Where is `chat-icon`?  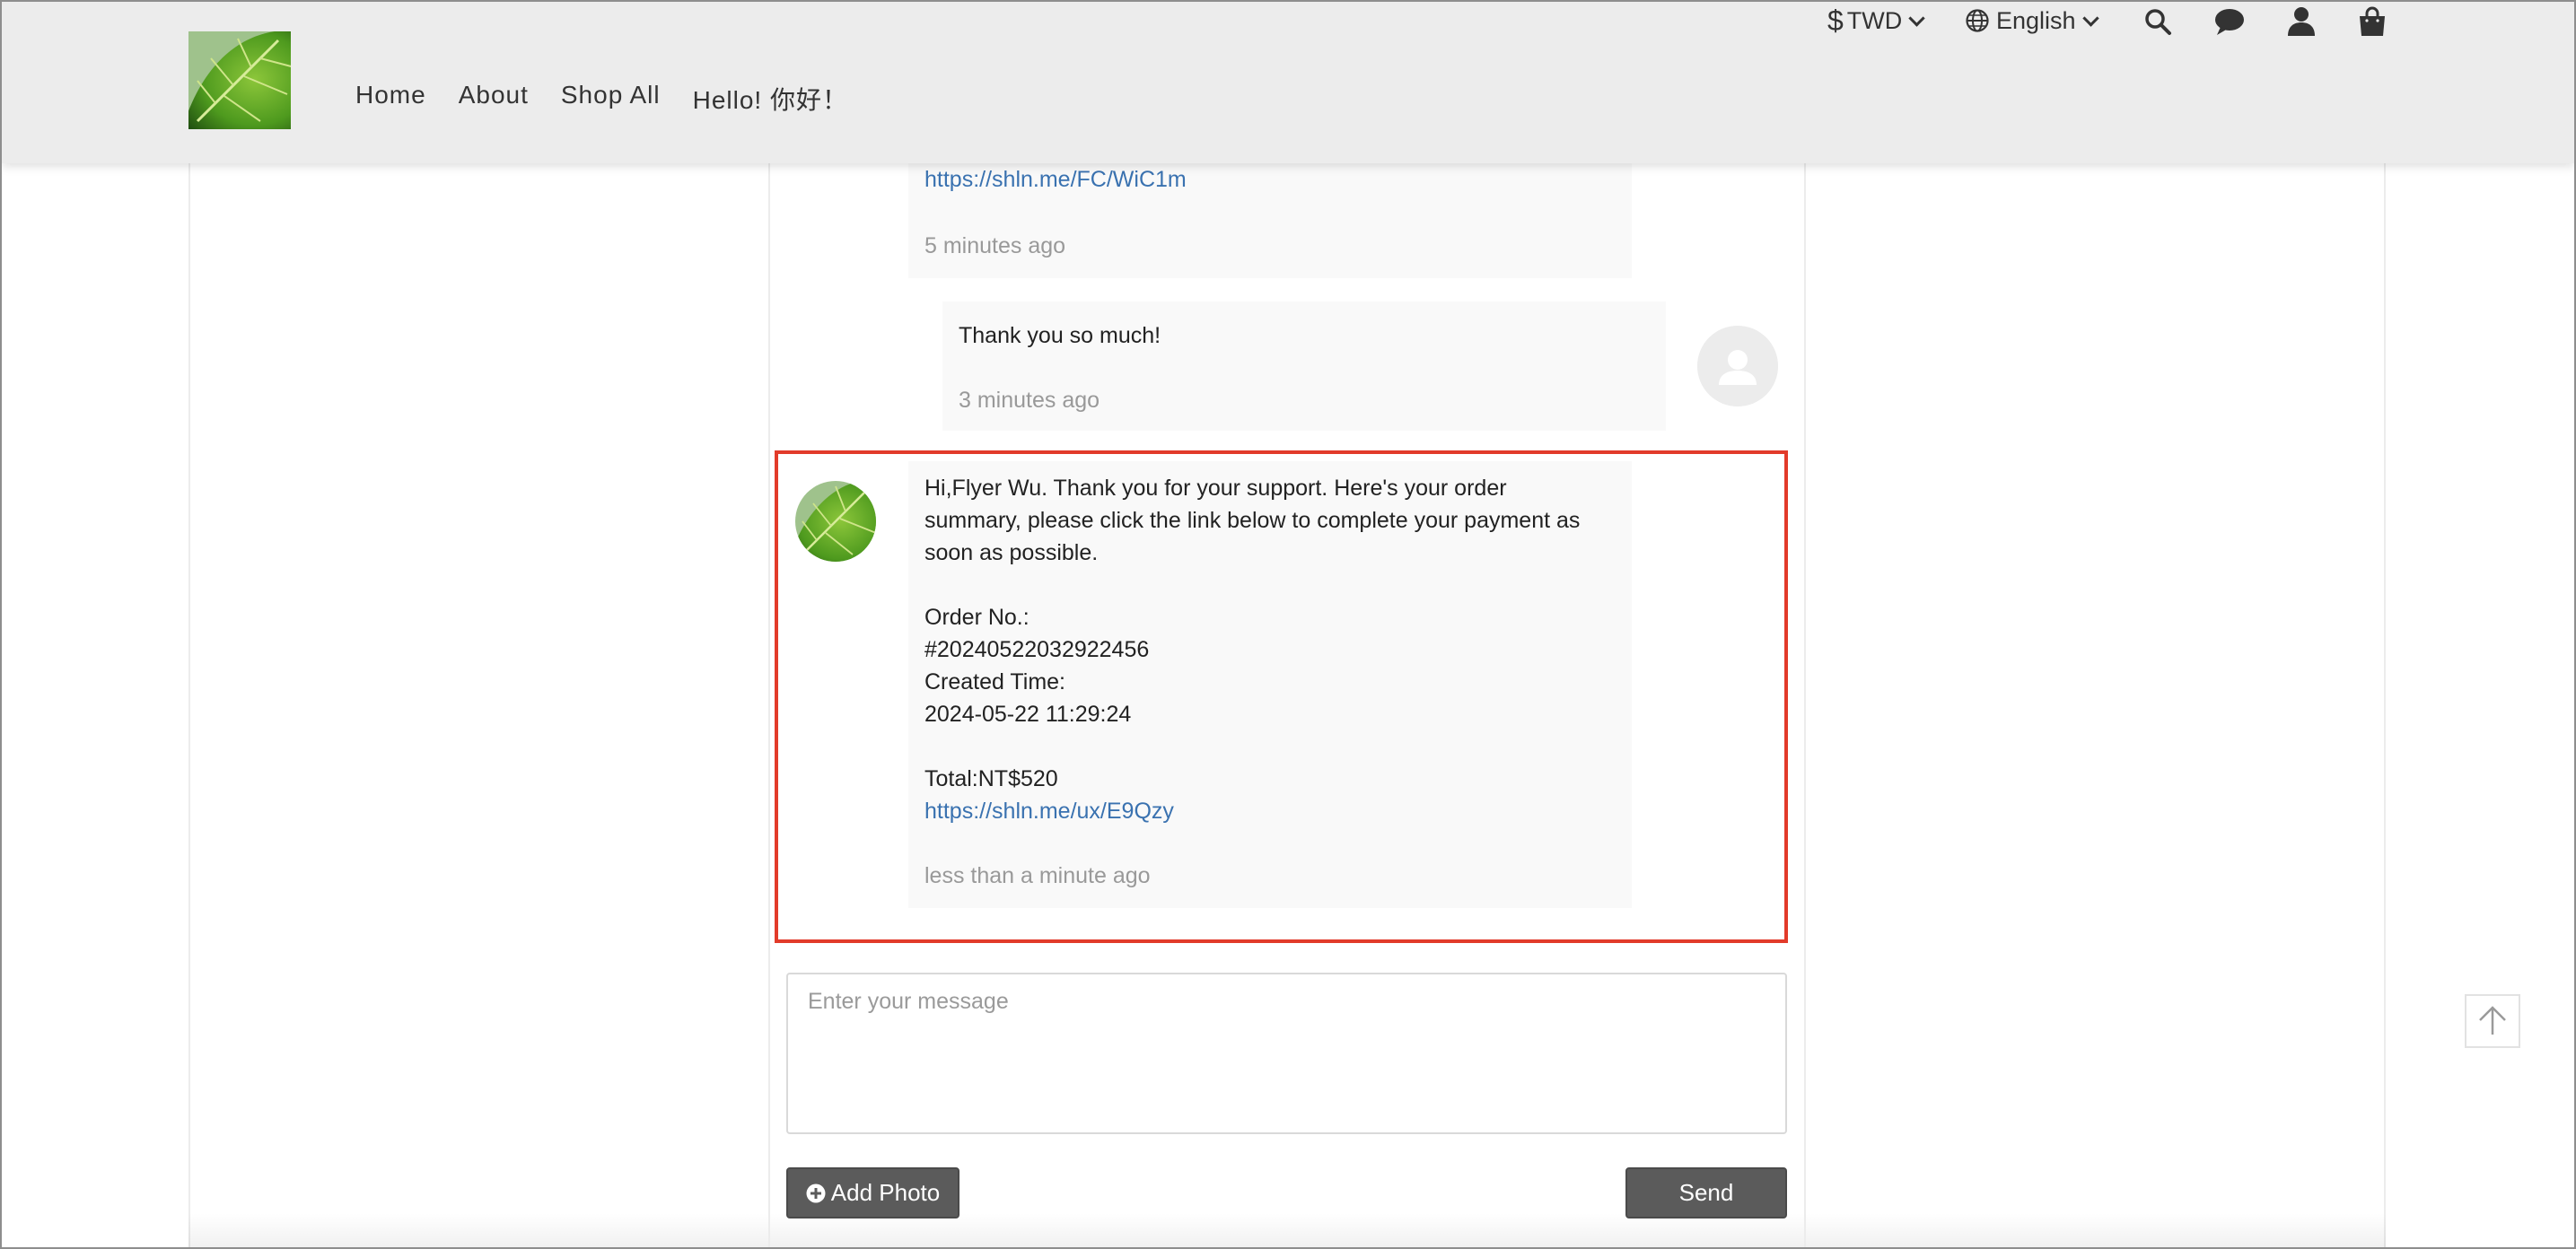 chat-icon is located at coordinates (2229, 21).